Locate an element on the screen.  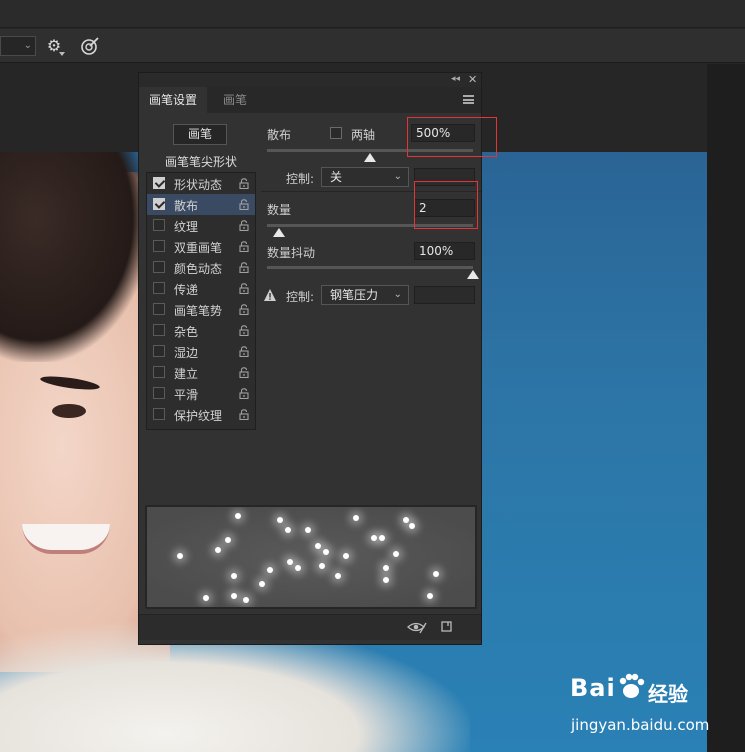
brush-options-list: 形状动态 散布纹理双重画笔 颜色动态 传递 画笔笔势 杂色湿边建立平滑保护纹理 is located at coordinates (201, 301).